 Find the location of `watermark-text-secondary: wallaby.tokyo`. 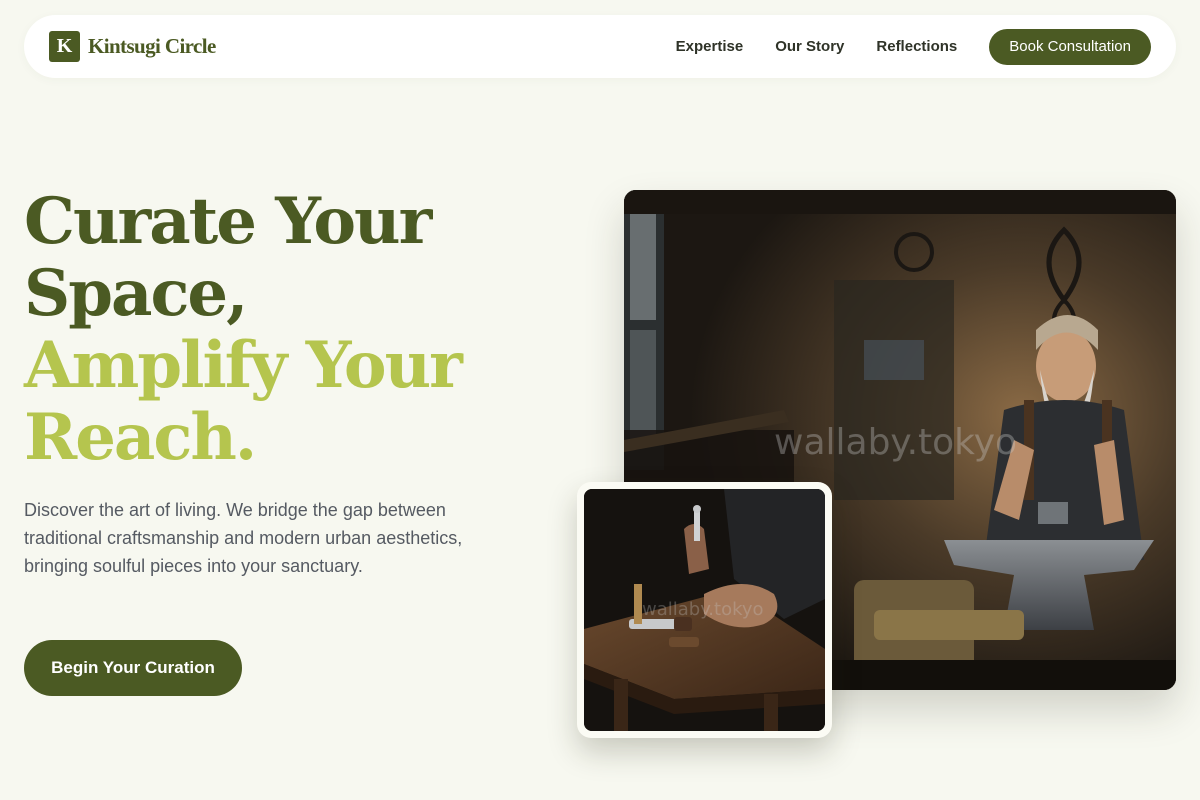

watermark-text-secondary: wallaby.tokyo is located at coordinates (703, 609).